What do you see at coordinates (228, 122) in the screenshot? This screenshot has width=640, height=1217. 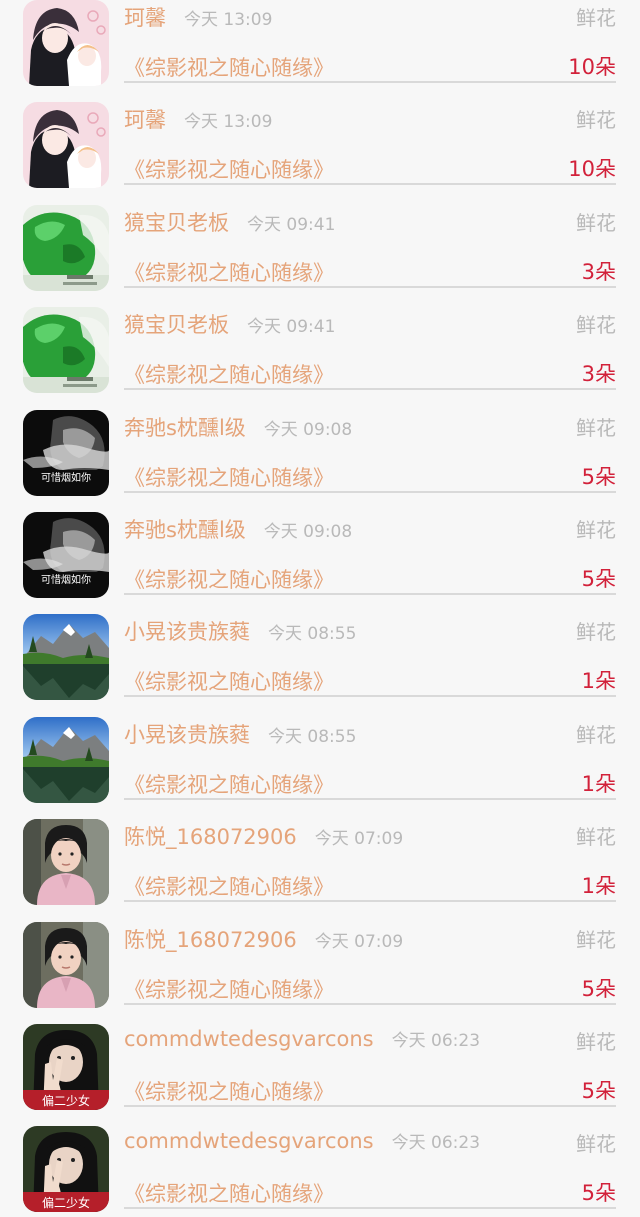 I see `gift-time: 今天 13:09` at bounding box center [228, 122].